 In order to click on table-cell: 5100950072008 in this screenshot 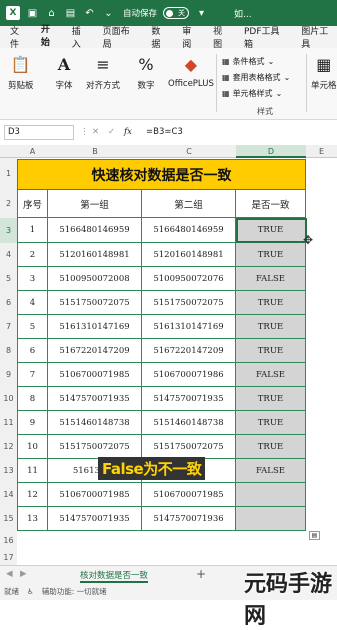, I will do `click(95, 279)`.